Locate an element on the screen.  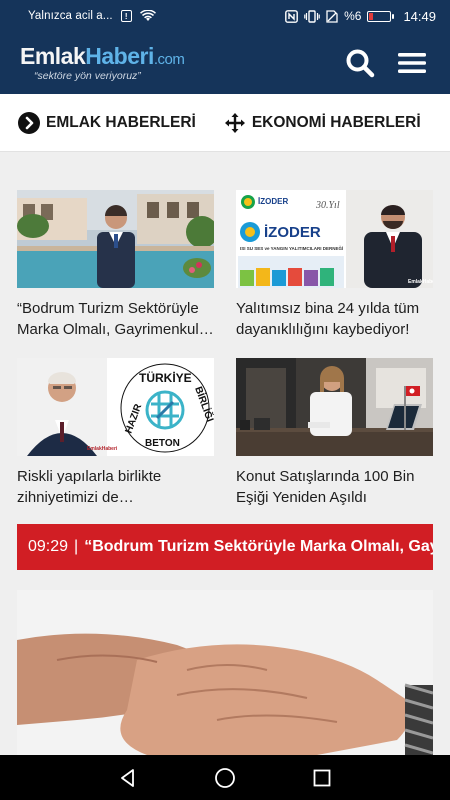
system-nav-bar is located at coordinates (225, 777).